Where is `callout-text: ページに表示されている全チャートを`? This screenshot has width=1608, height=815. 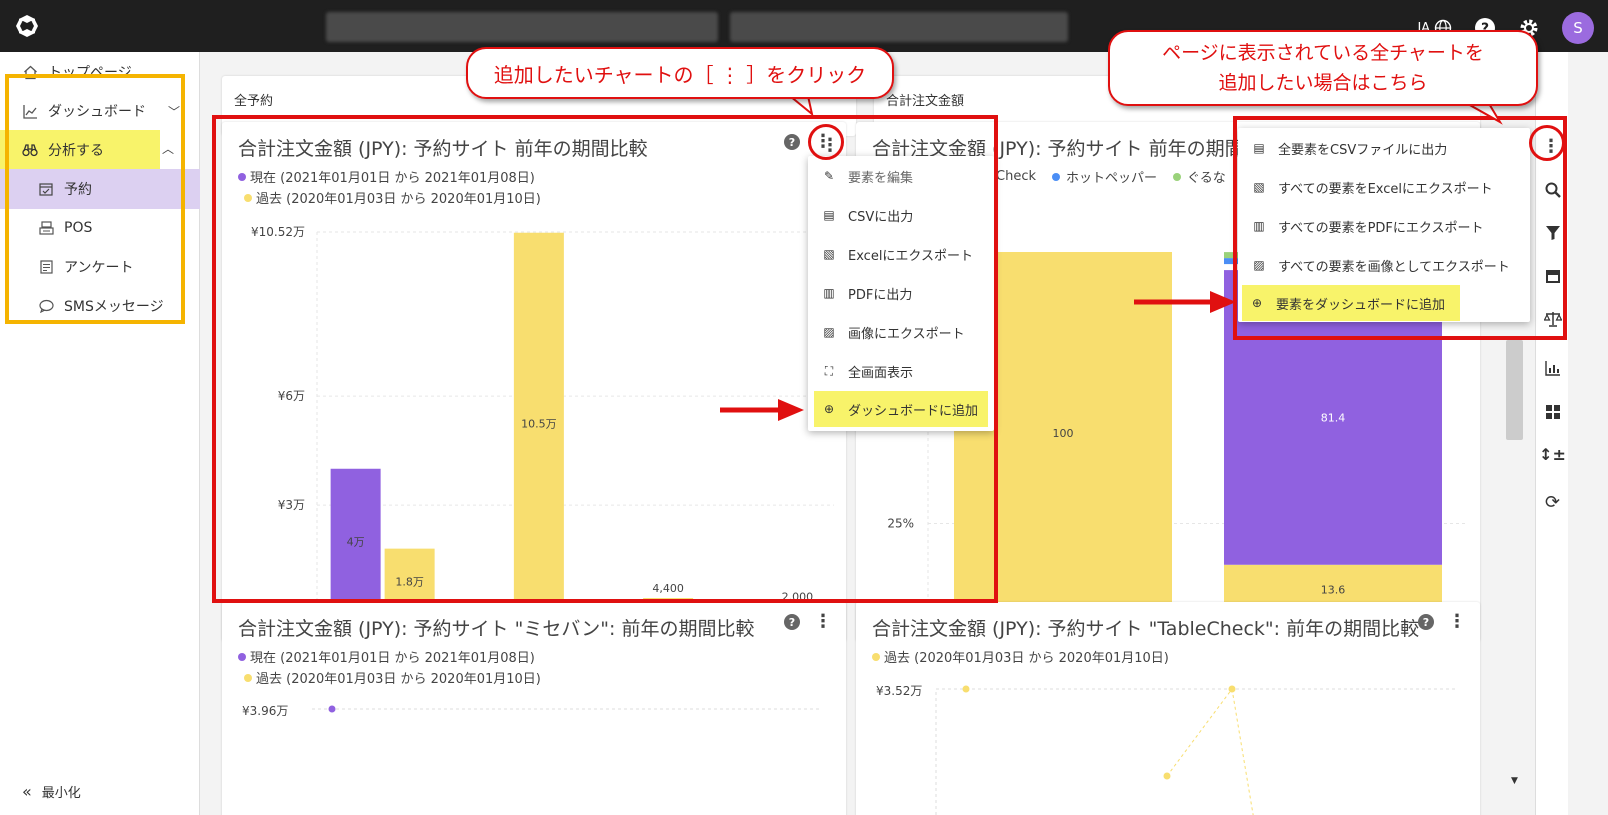 callout-text: ページに表示されている全チャートを is located at coordinates (1323, 53).